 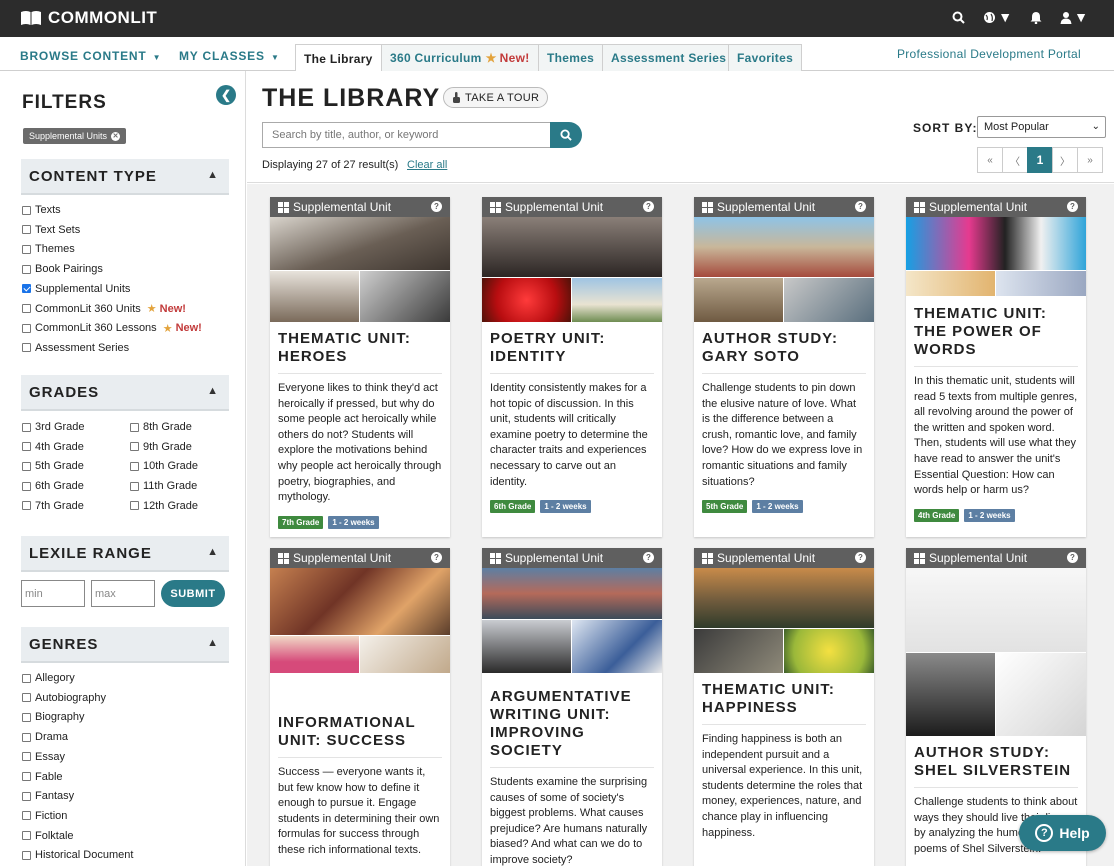 I want to click on search-input: Search by title, author, or keyword, so click(x=406, y=135).